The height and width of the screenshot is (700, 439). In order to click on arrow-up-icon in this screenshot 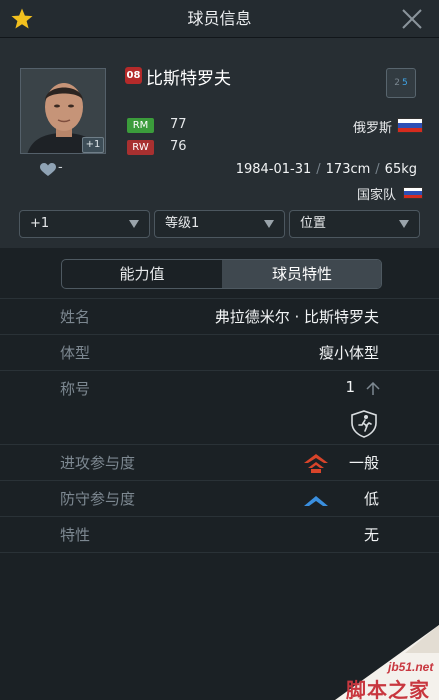, I will do `click(373, 388)`.